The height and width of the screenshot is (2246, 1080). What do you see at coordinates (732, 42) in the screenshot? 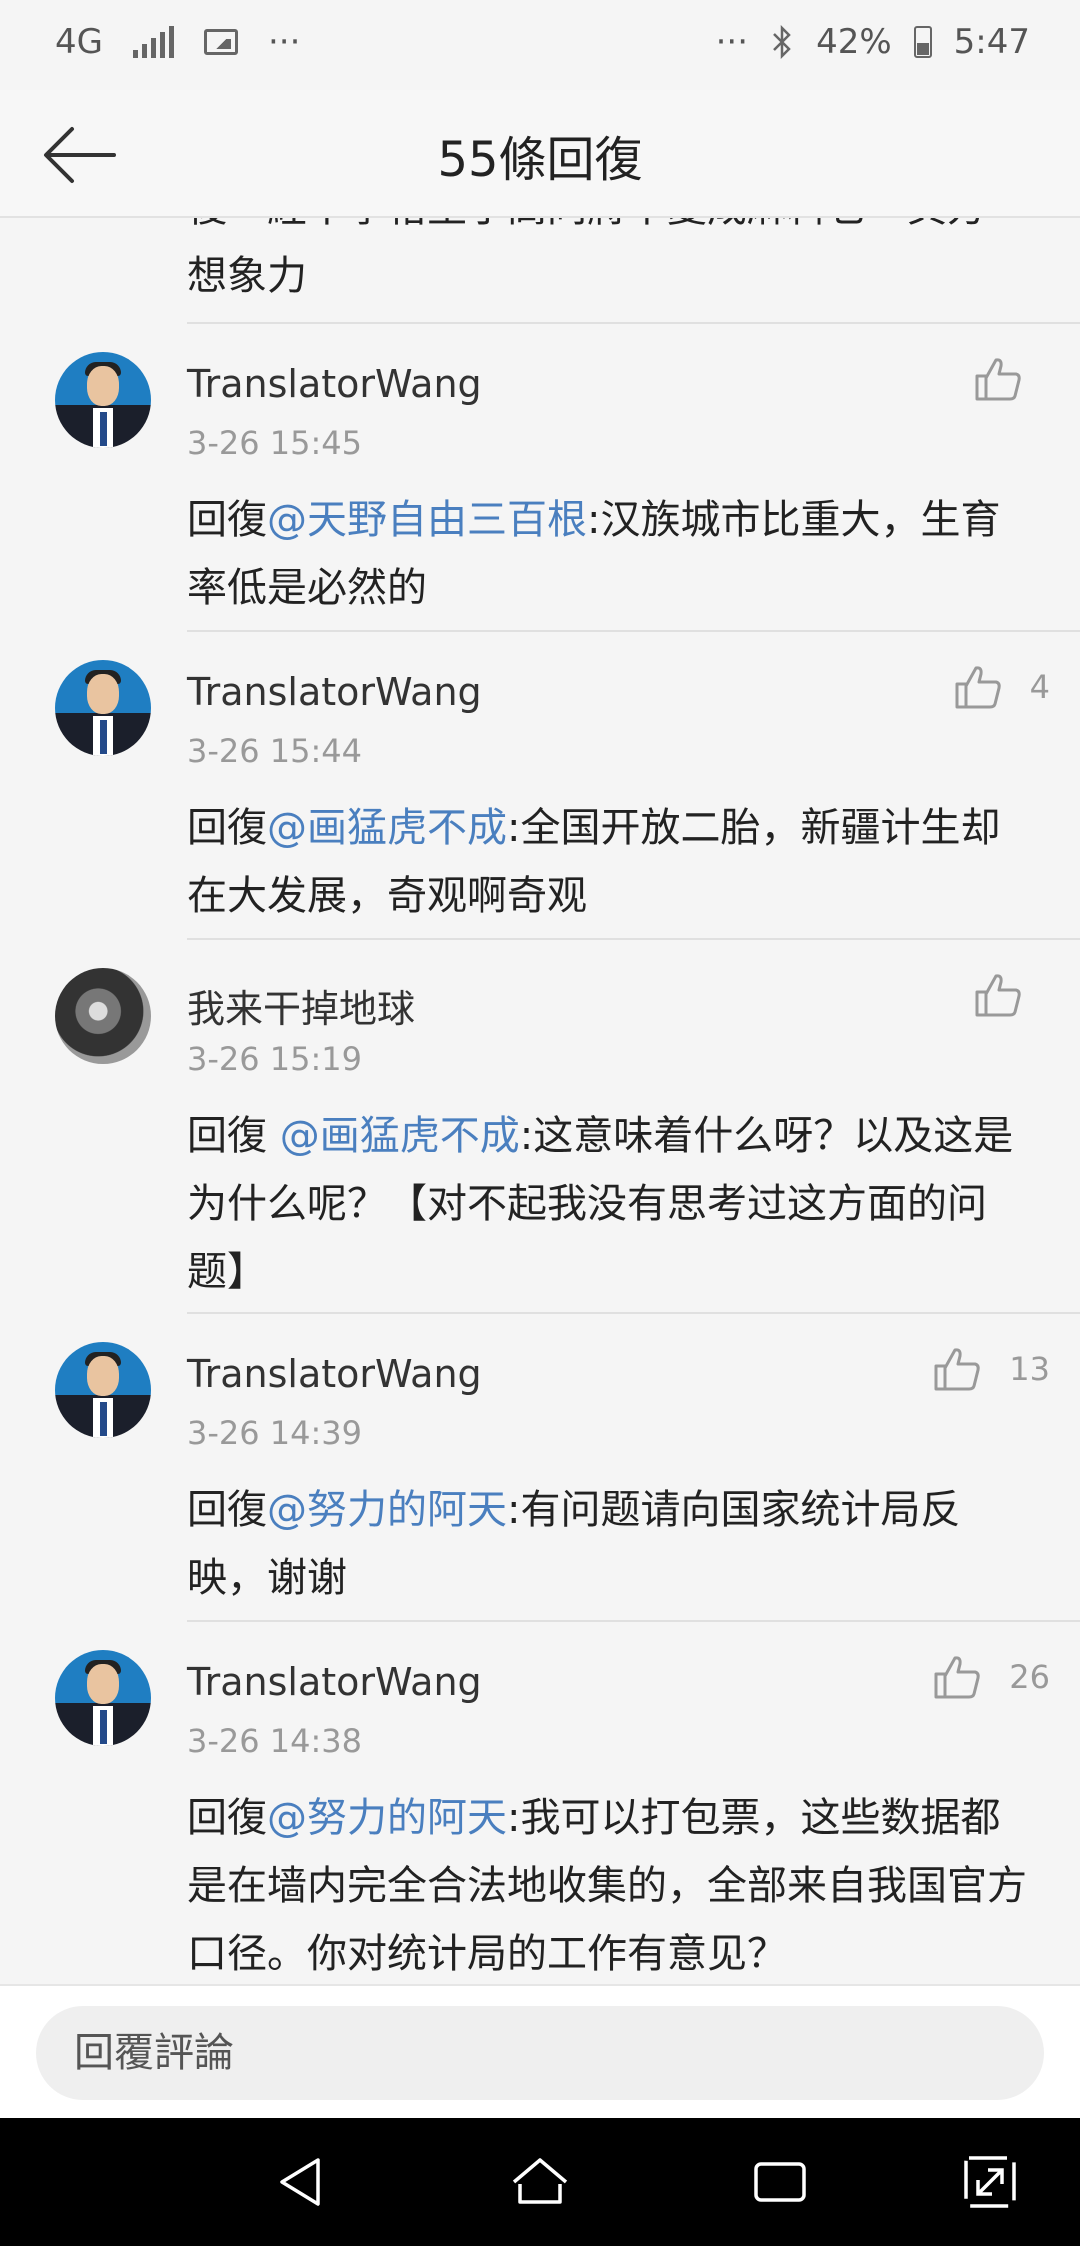
I see `more-status-icon: ···` at bounding box center [732, 42].